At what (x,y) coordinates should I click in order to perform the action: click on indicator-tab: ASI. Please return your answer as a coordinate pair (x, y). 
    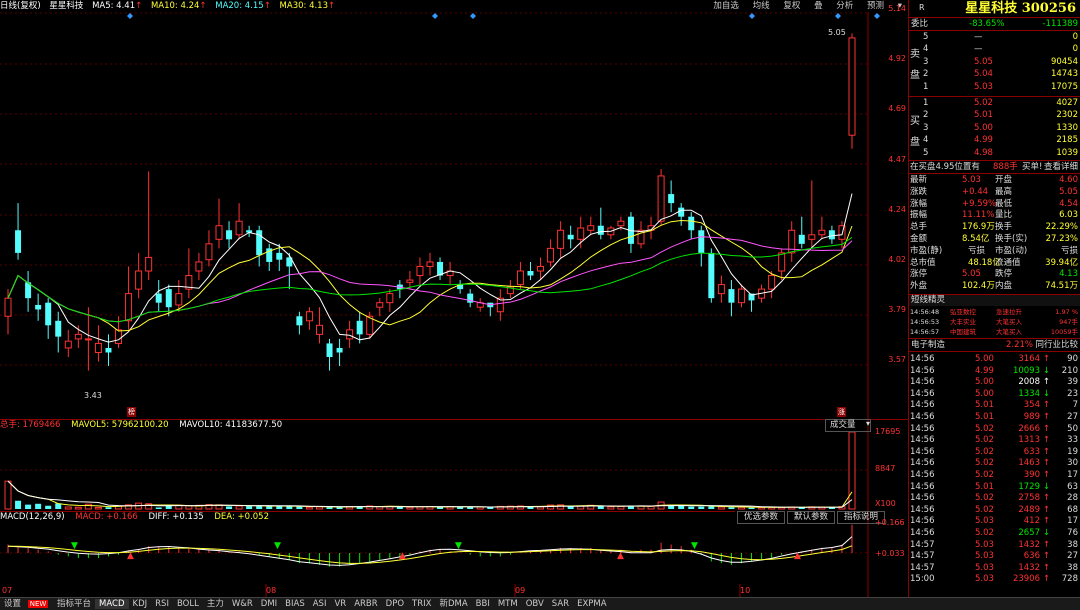
    Looking at the image, I should click on (320, 604).